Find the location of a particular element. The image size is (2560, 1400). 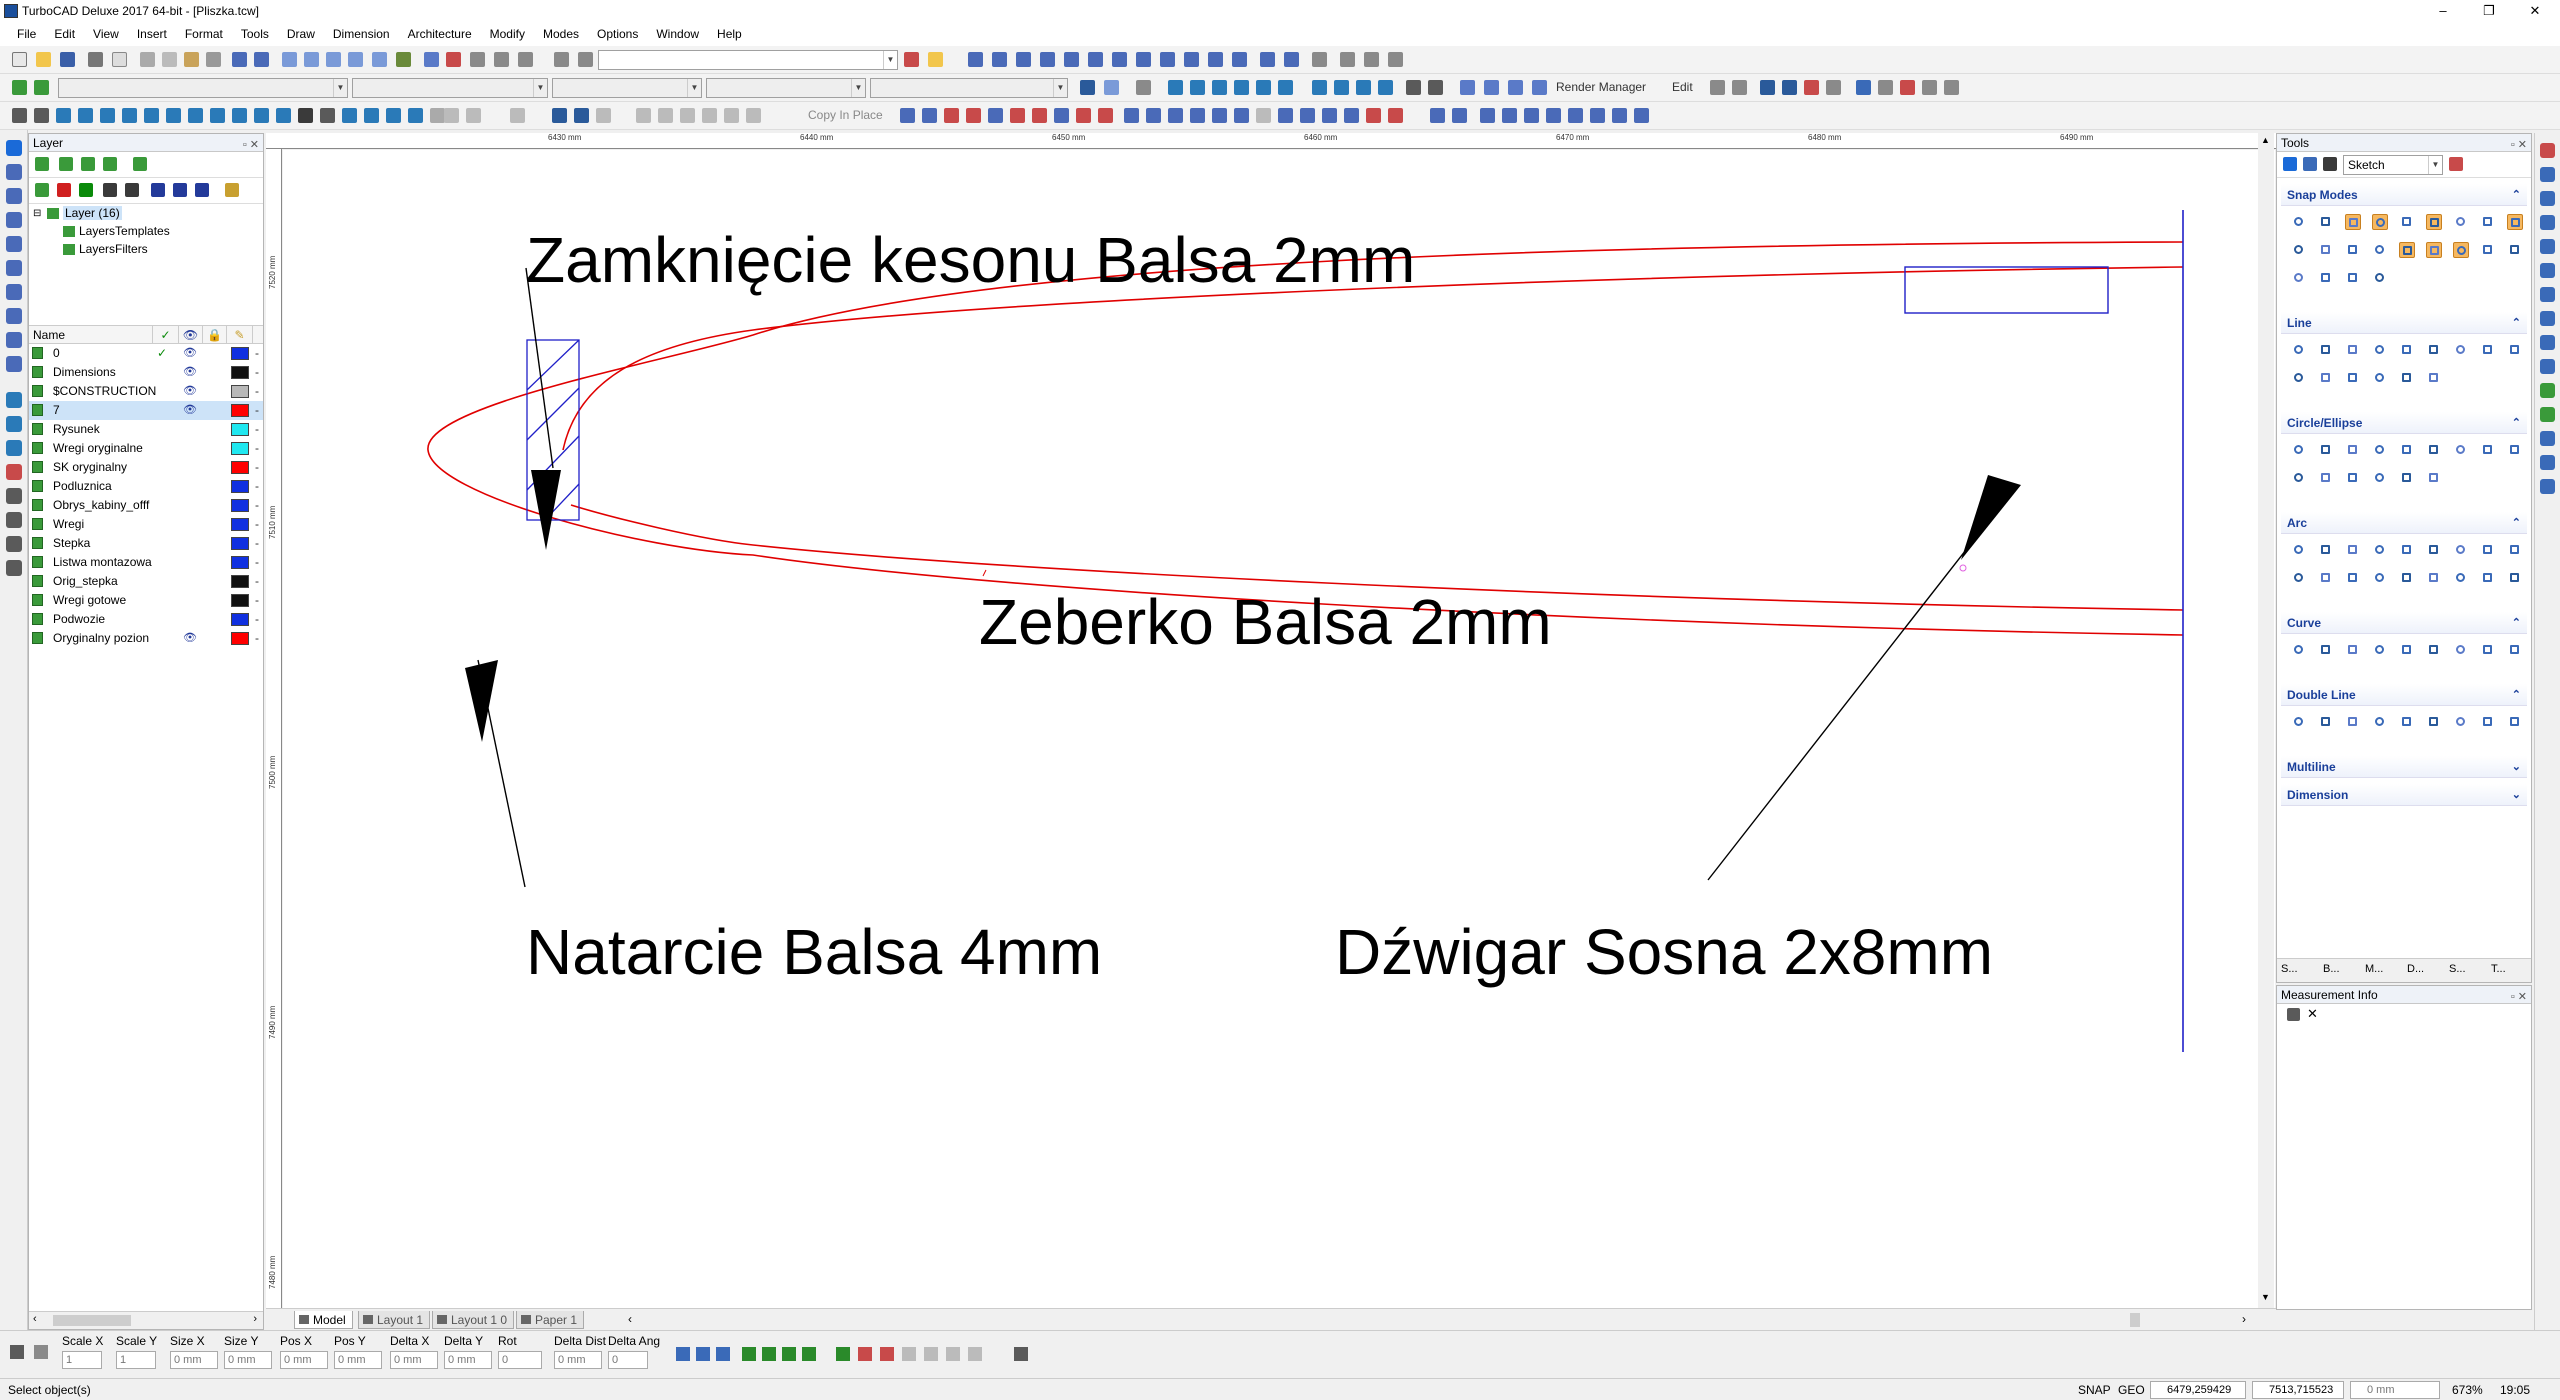

layer-row: Stepka - is located at coordinates (146, 543).